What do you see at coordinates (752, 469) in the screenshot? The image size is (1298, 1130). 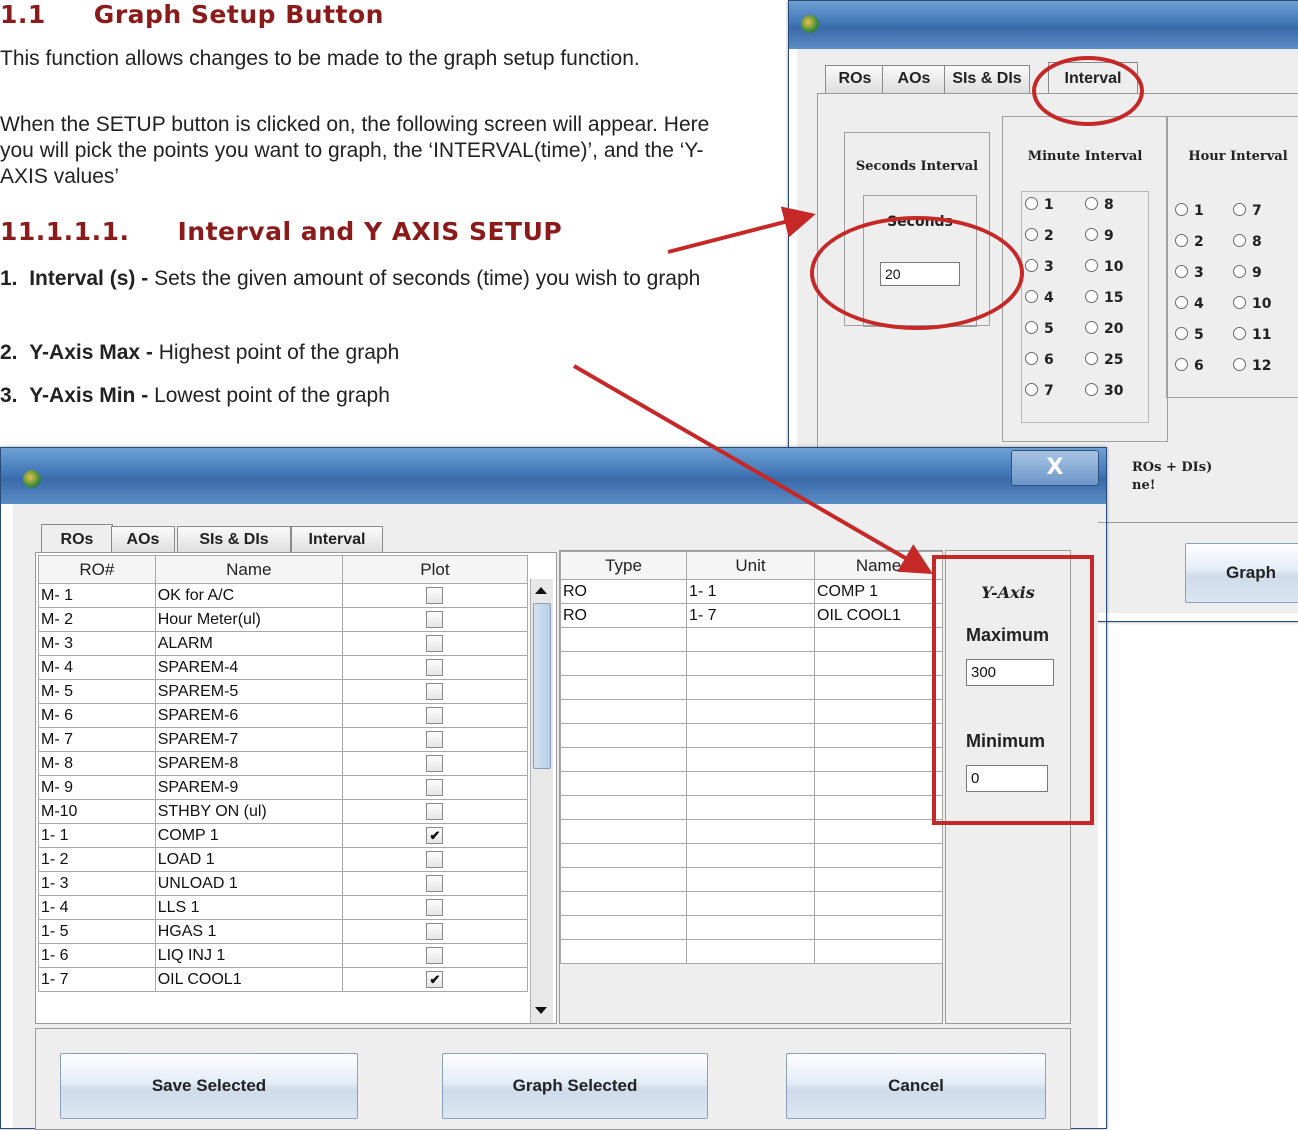 I see `arrow-to-y-axis-icon` at bounding box center [752, 469].